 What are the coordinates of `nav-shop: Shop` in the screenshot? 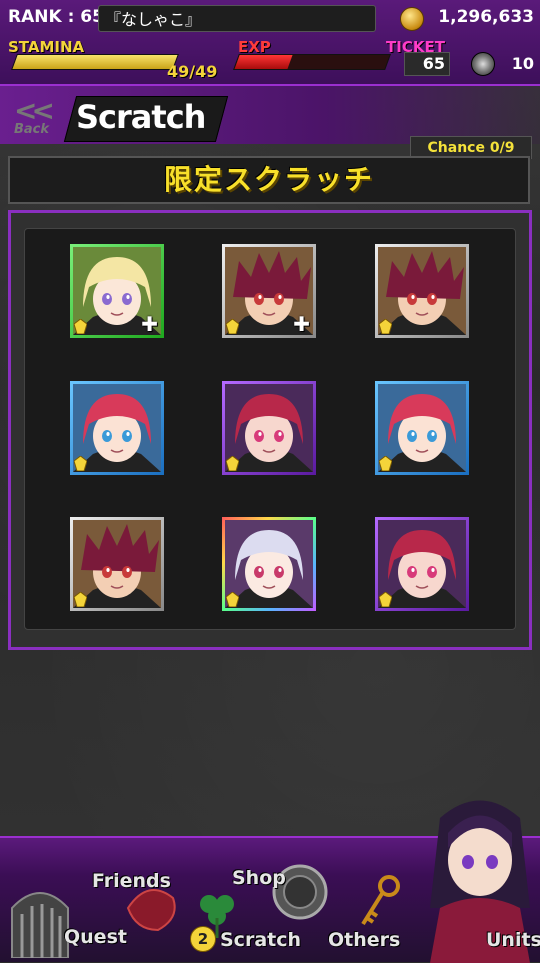 It's located at (259, 878).